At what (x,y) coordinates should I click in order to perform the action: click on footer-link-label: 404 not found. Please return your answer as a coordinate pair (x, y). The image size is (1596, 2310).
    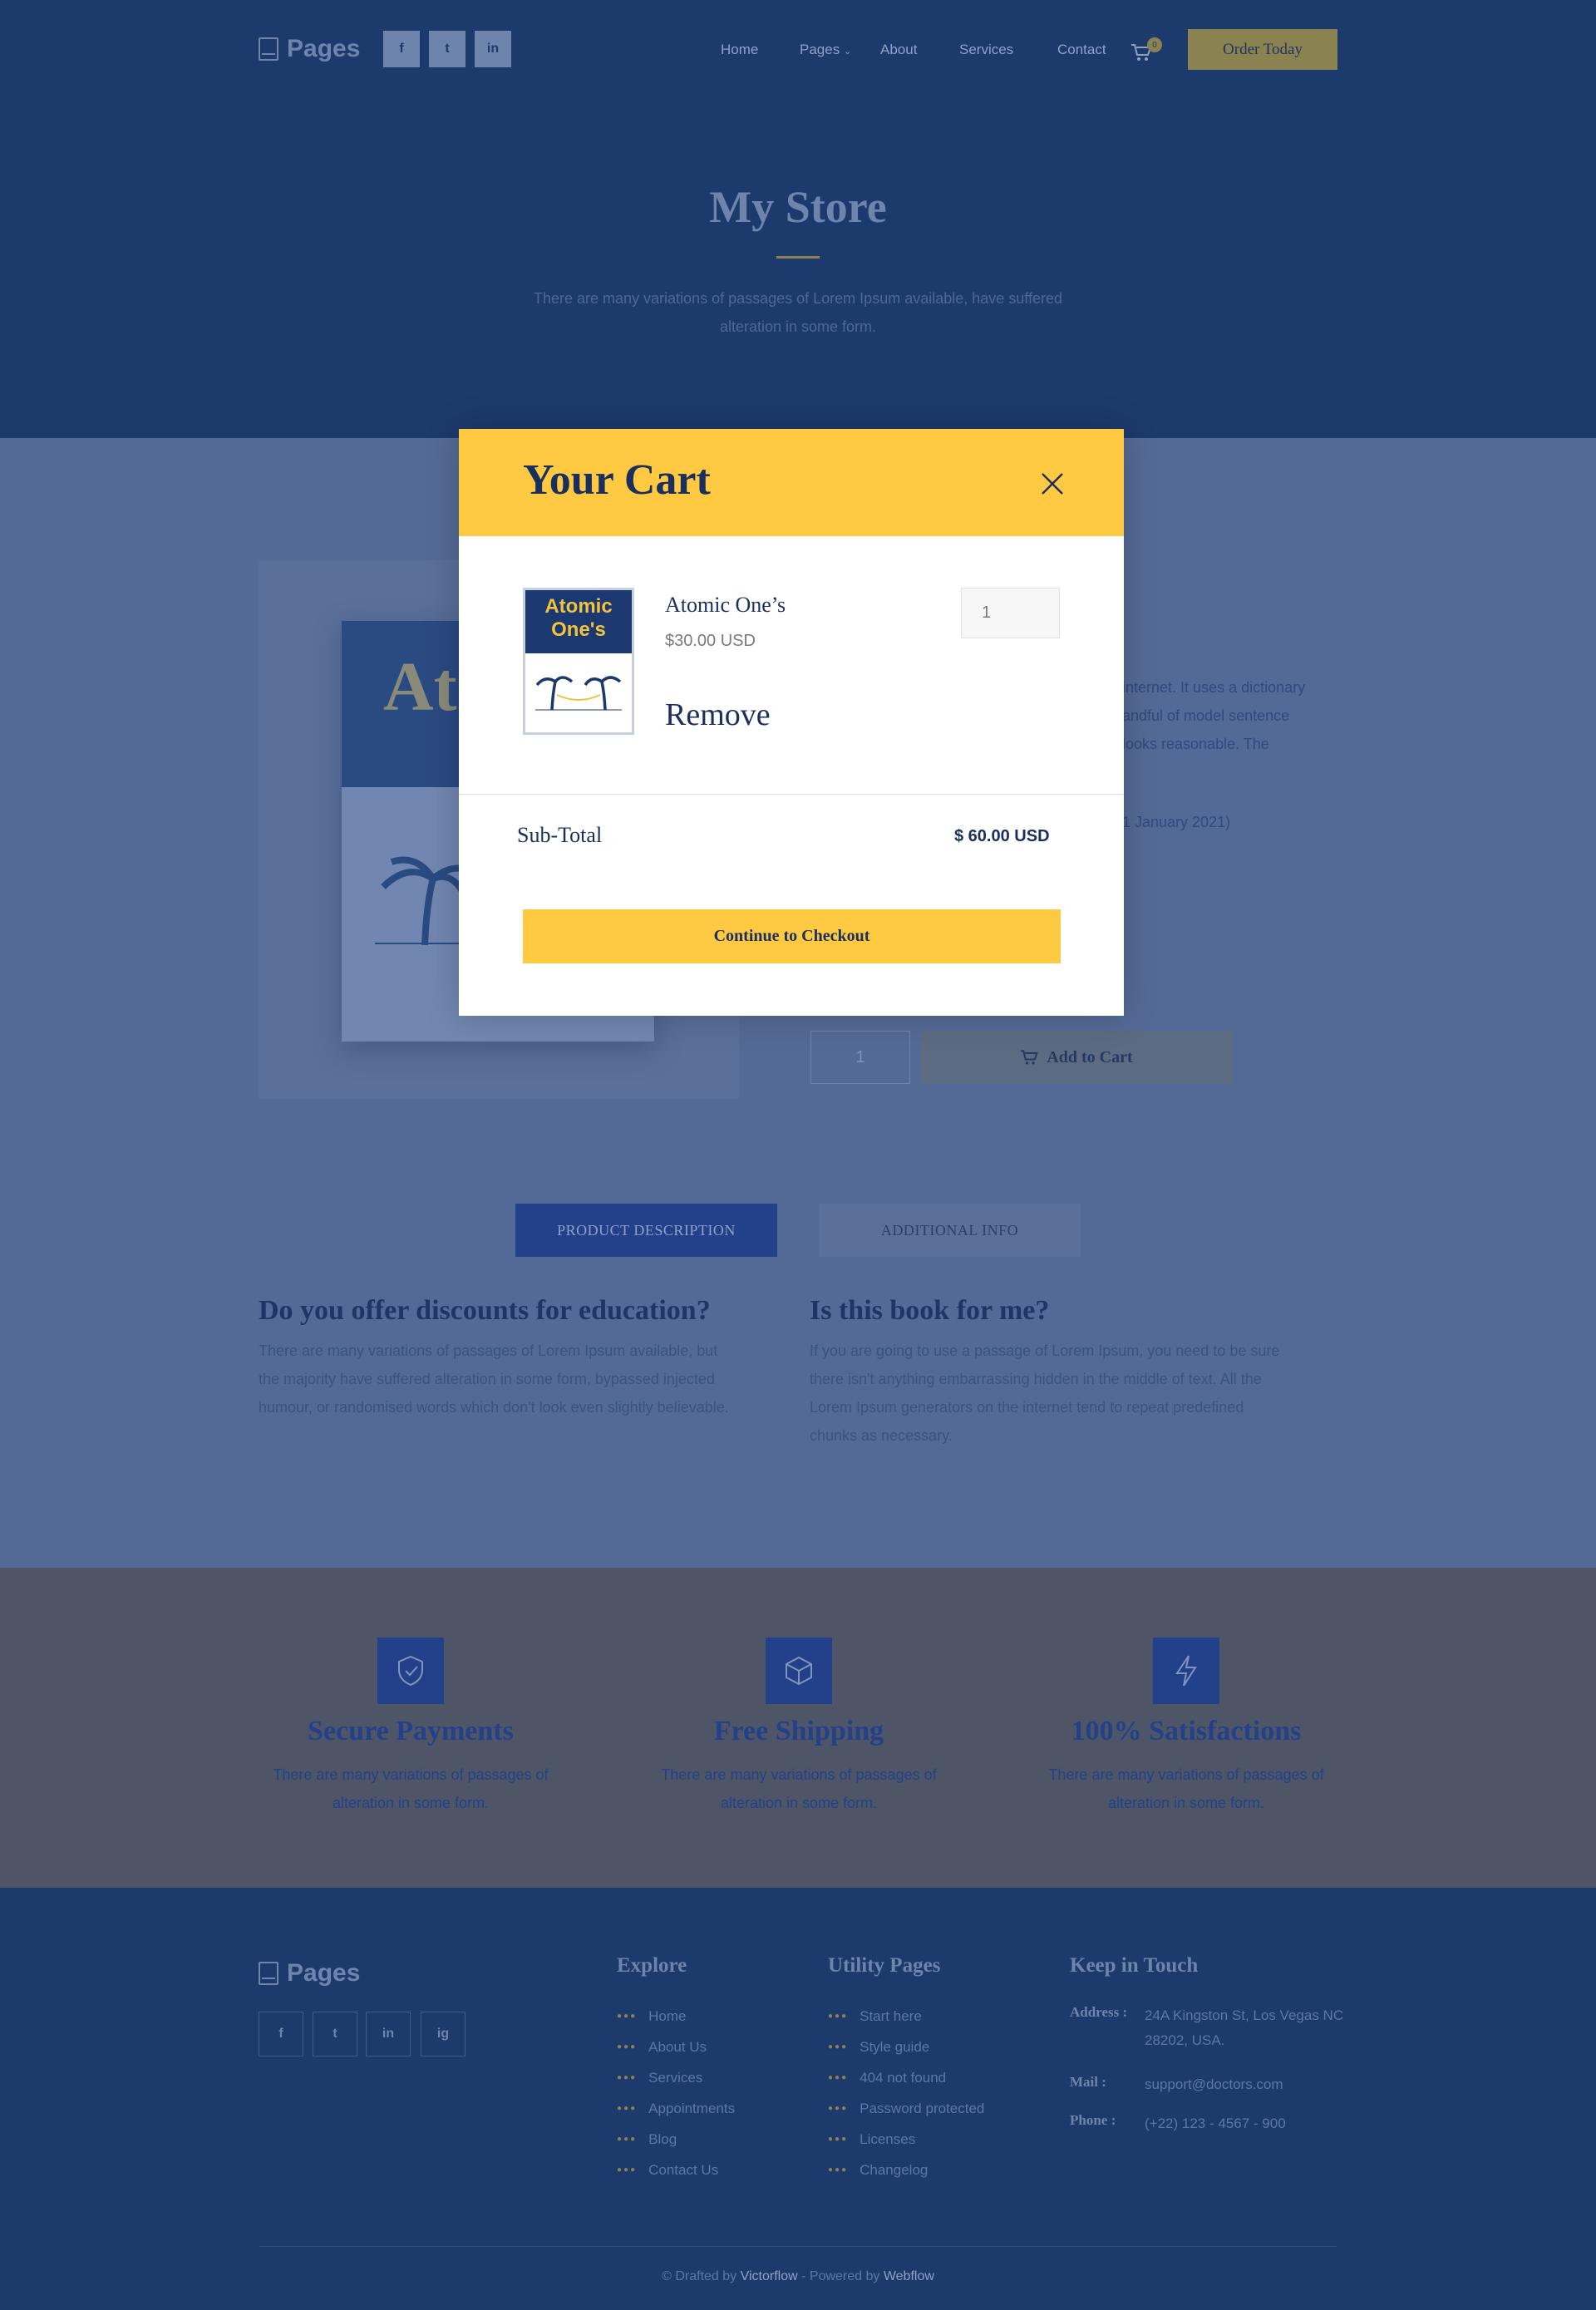
    Looking at the image, I should click on (903, 2077).